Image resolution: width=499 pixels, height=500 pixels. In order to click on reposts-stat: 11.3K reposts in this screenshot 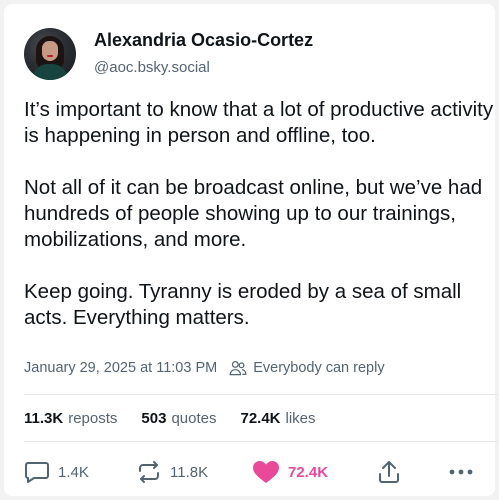, I will do `click(70, 418)`.